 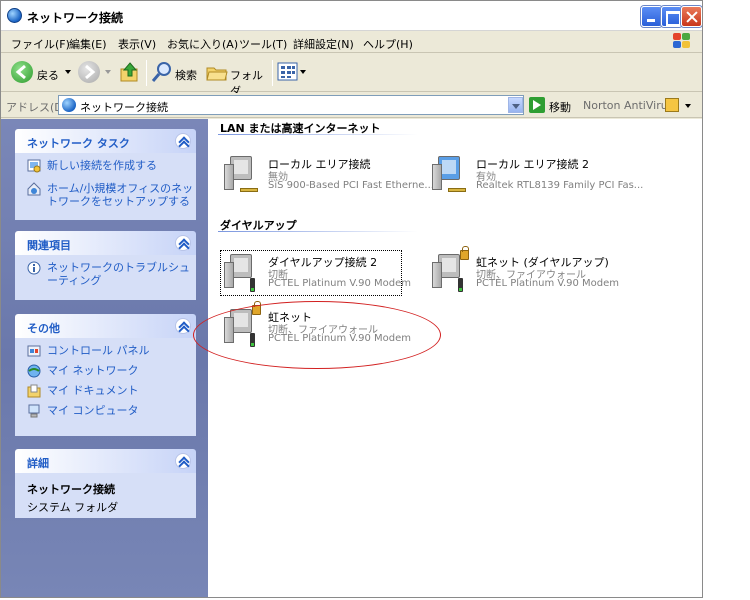 What do you see at coordinates (105, 243) in the screenshot?
I see `related-header: 関連項目` at bounding box center [105, 243].